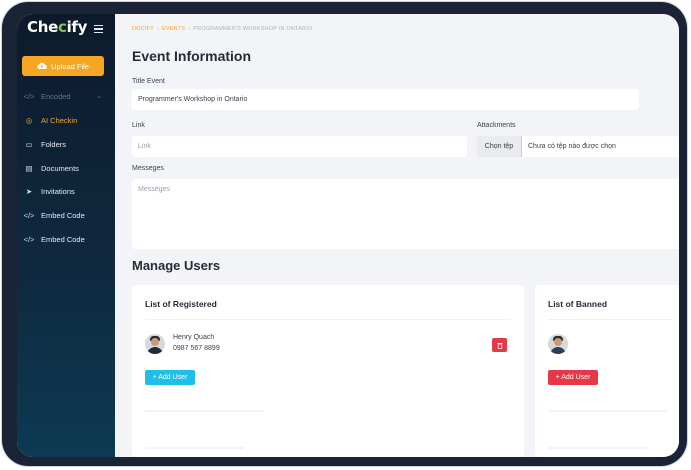 This screenshot has width=691, height=470. Describe the element at coordinates (42, 66) in the screenshot. I see `cloud-upload-icon` at that location.